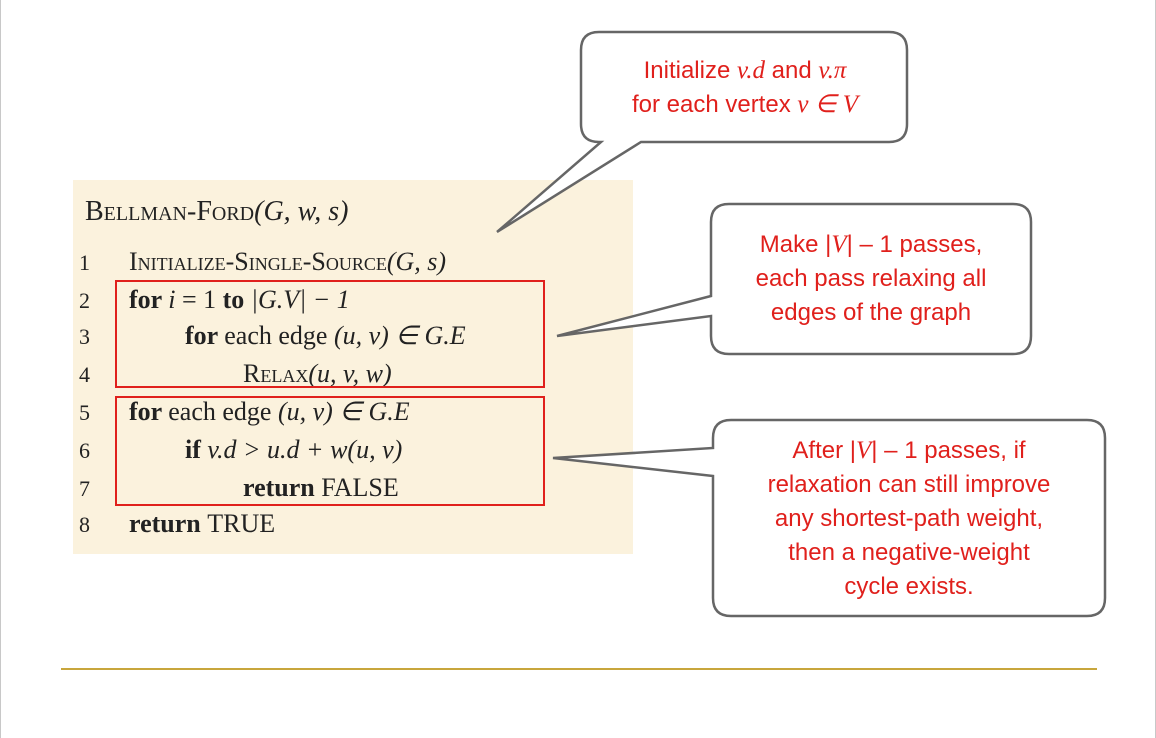  Describe the element at coordinates (909, 552) in the screenshot. I see `cycle-text-4: then a negative-weight` at that location.